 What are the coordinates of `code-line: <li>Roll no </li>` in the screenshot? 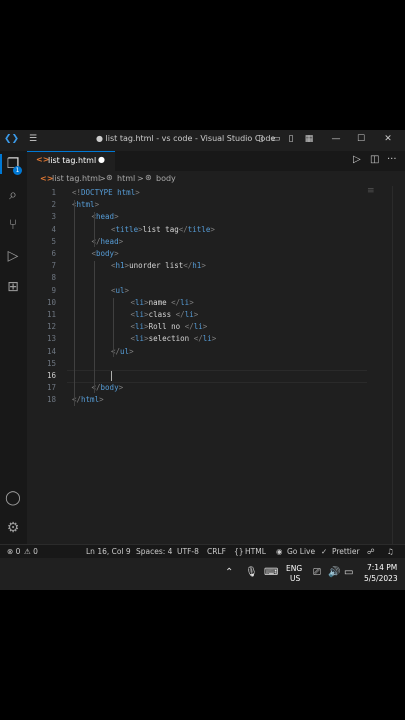 It's located at (169, 326).